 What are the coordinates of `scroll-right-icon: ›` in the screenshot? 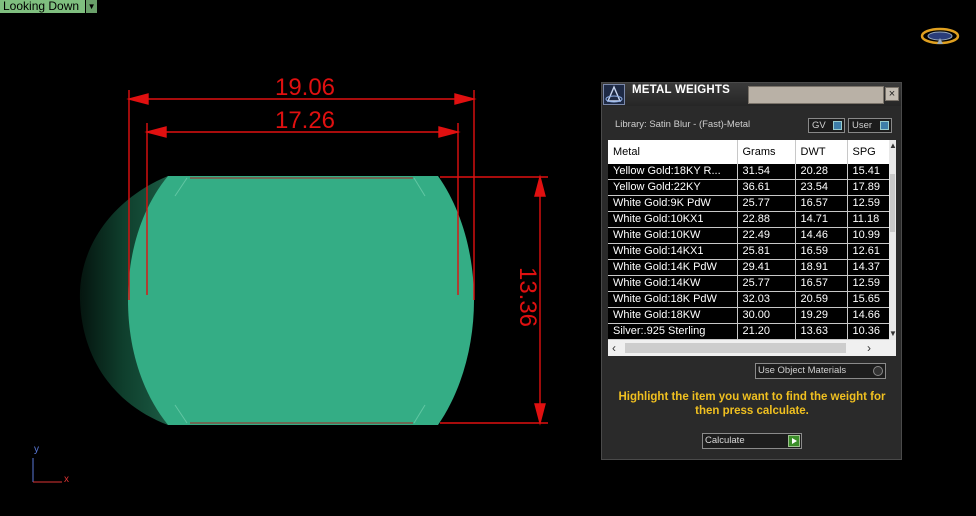 It's located at (869, 348).